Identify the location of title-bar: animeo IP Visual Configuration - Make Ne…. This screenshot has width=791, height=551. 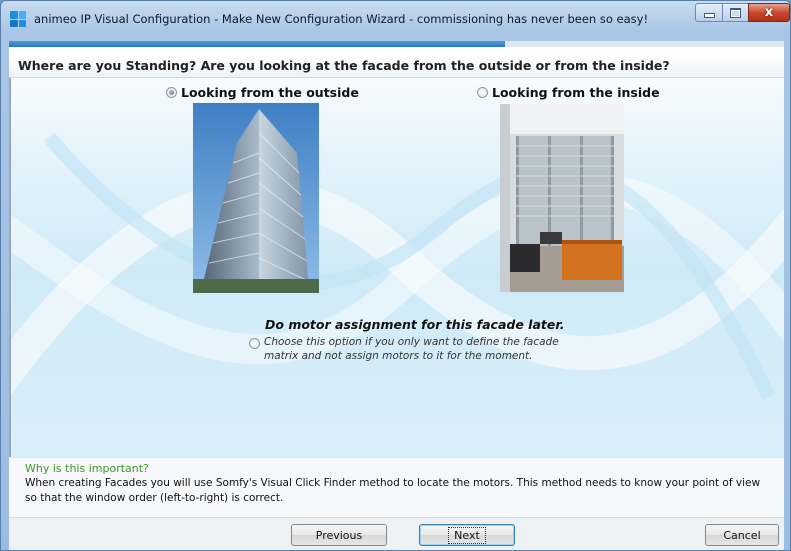
(395, 20).